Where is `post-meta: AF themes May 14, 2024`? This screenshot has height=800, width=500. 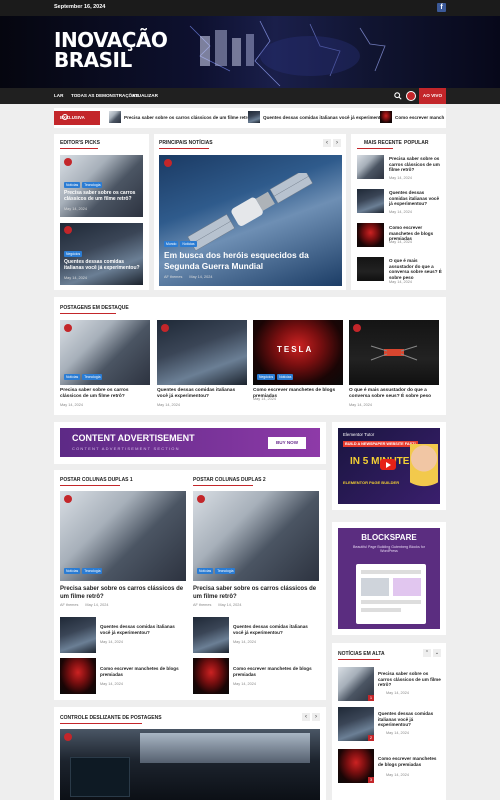
post-meta: AF themes May 14, 2024 is located at coordinates (84, 605).